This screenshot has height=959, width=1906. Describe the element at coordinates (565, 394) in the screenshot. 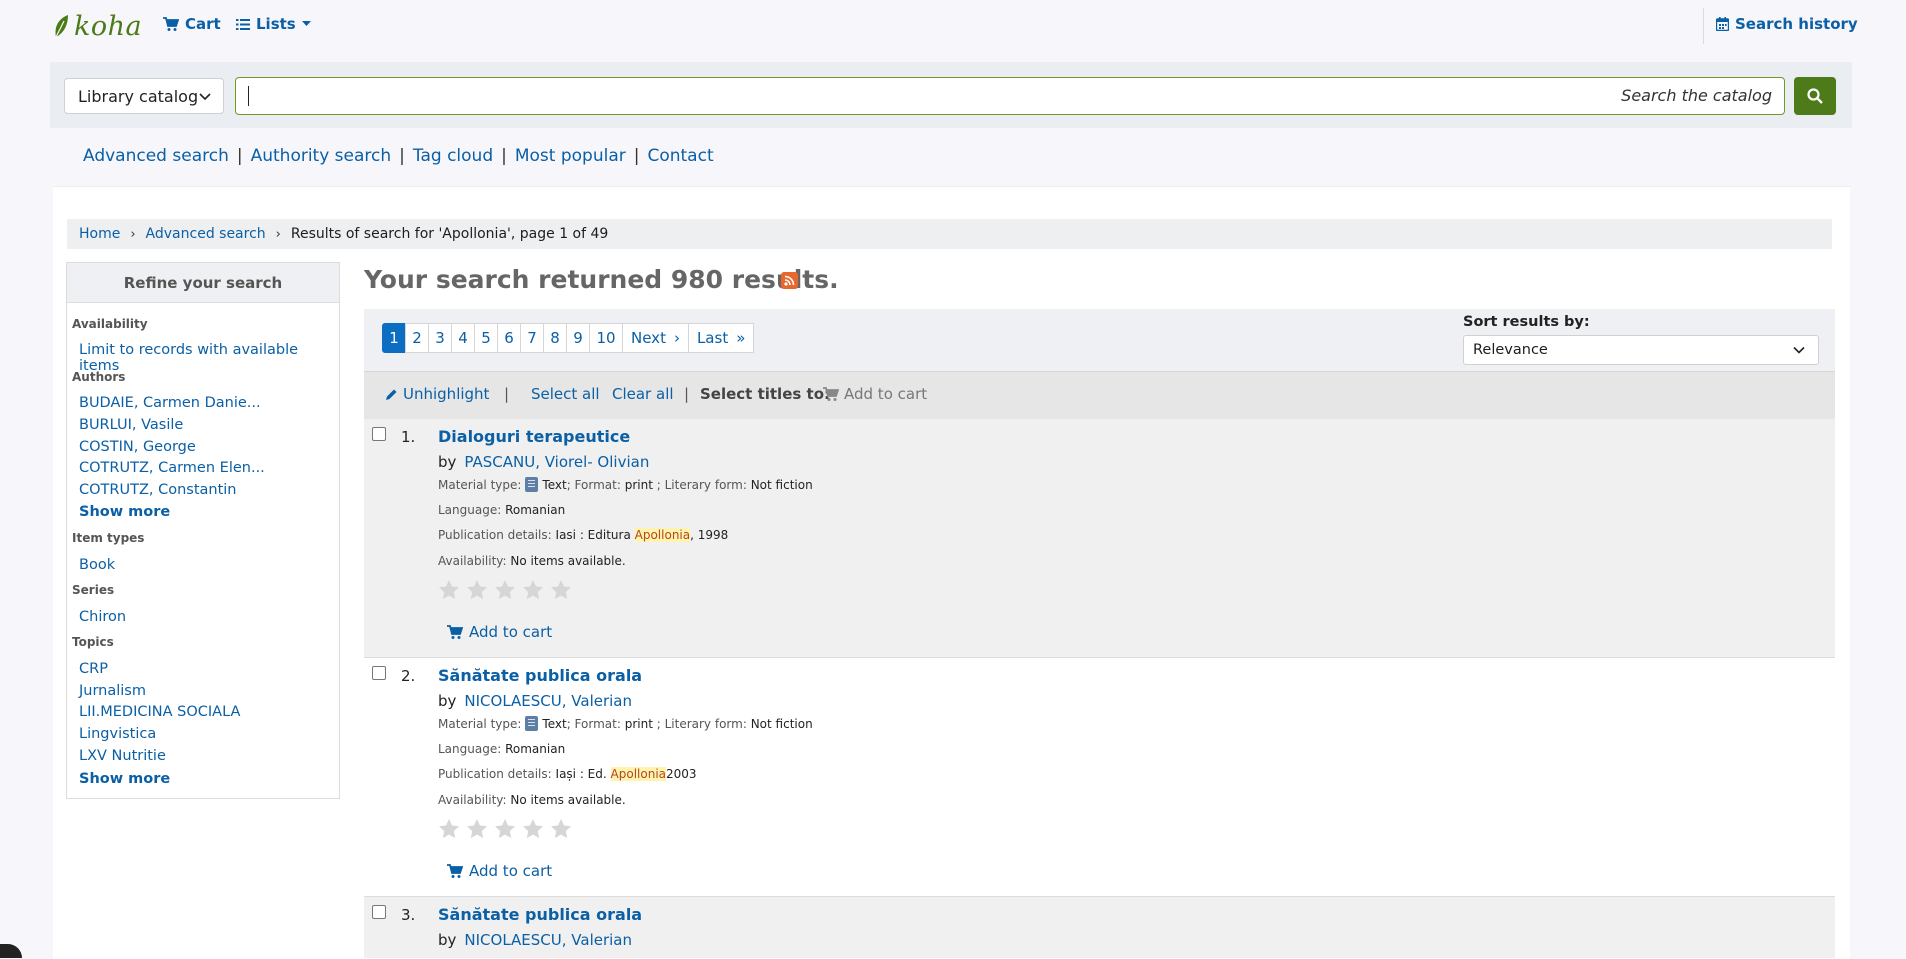

I see `select-all-link: Select all` at that location.